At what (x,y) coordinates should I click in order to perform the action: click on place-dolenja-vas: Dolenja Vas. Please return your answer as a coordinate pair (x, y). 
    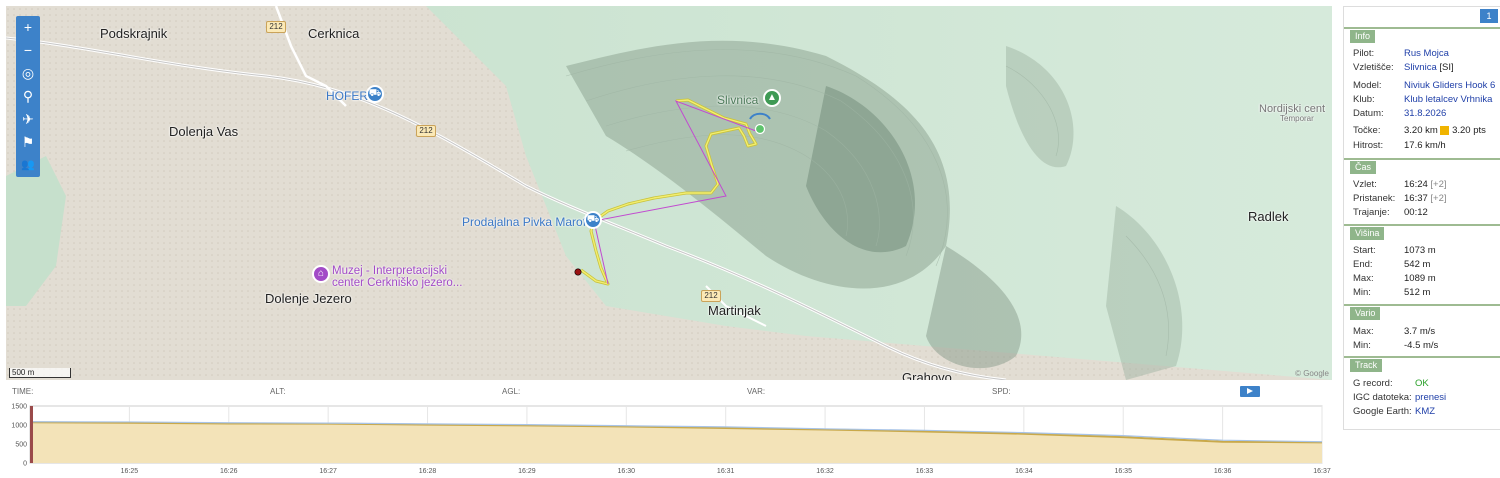
    Looking at the image, I should click on (204, 131).